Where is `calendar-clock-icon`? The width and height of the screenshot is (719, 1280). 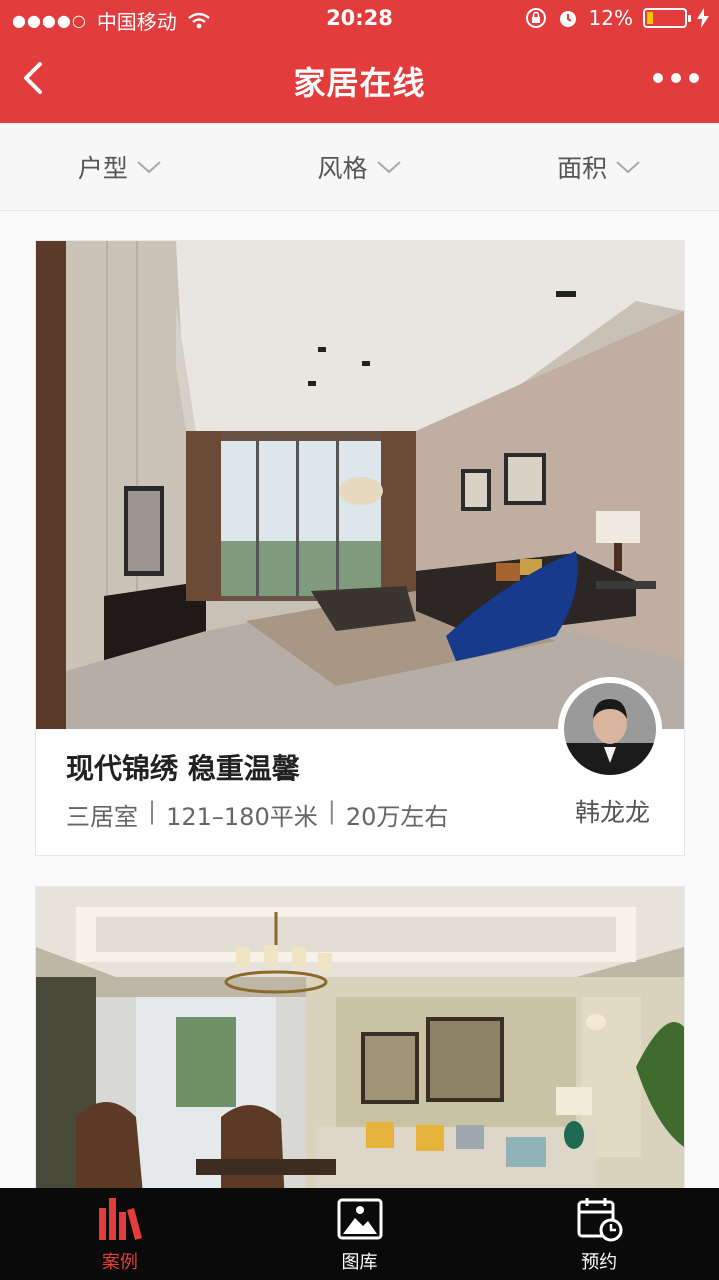
calendar-clock-icon is located at coordinates (600, 1220).